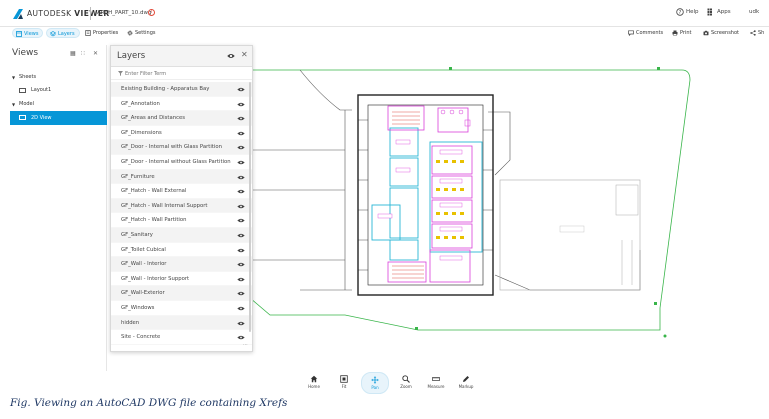 Image resolution: width=769 pixels, height=419 pixels. I want to click on markup-button: Markup, so click(466, 383).